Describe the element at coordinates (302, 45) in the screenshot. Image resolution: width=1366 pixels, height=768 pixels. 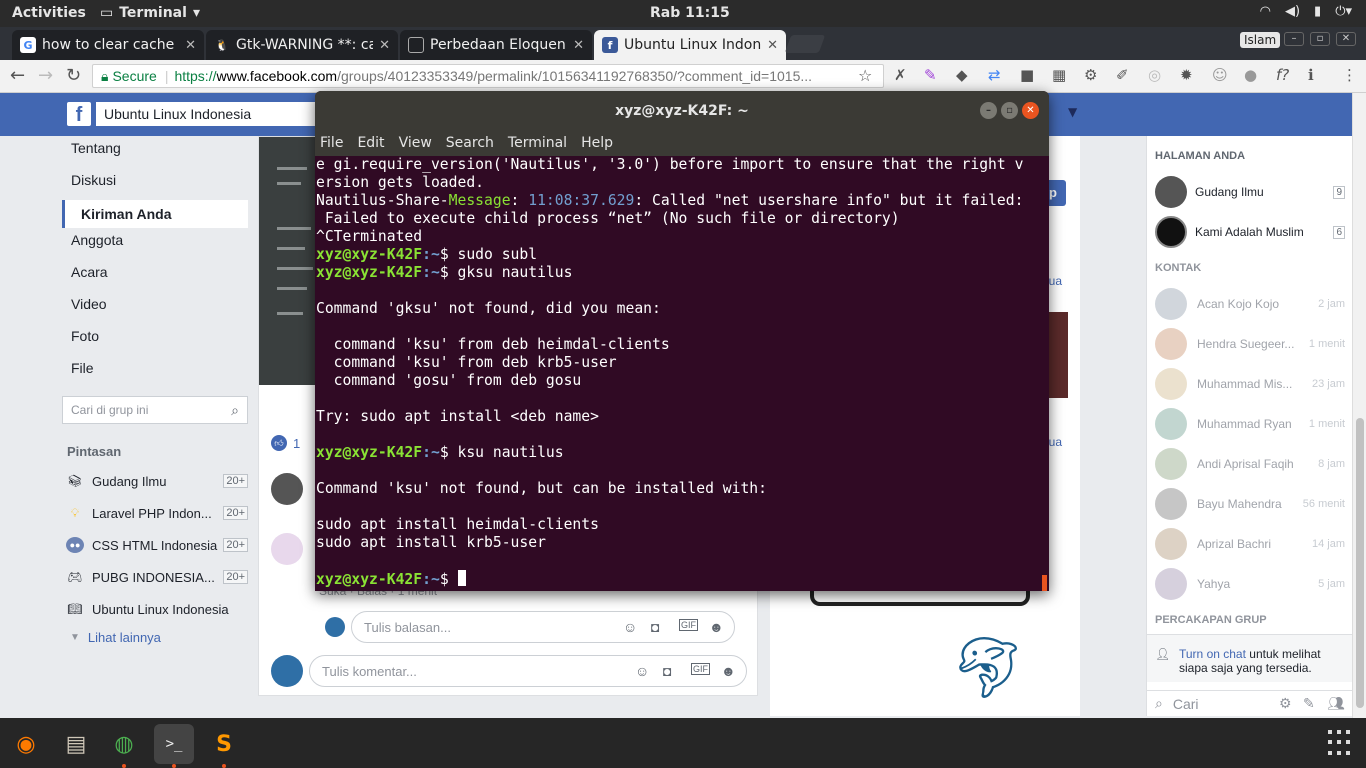
I see `browser-tab: 🐧 Gtk-WARNING **: ca ✕` at that location.